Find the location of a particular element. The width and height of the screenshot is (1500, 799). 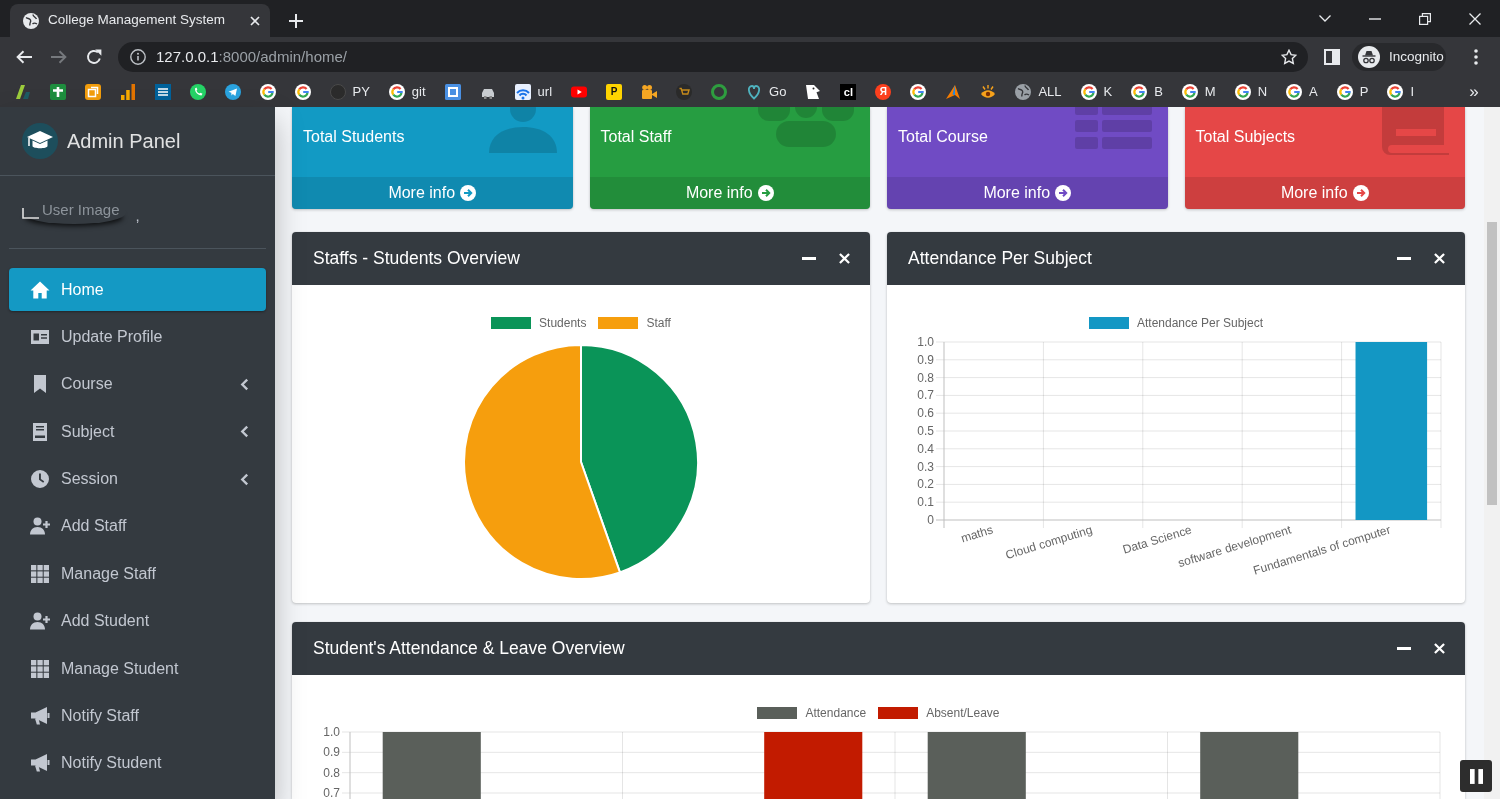

sidebar-item: Notify Staff is located at coordinates (137, 716).